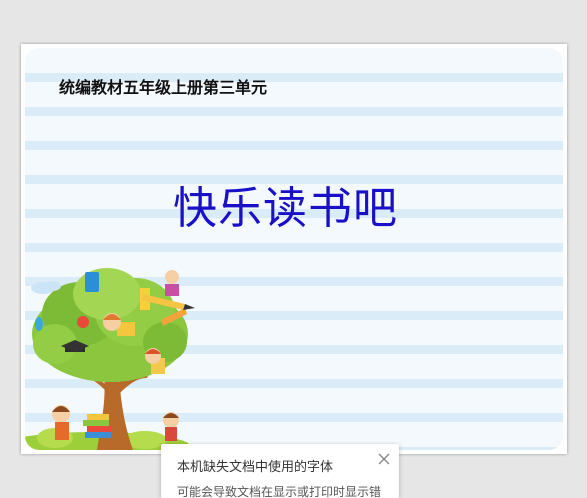 The width and height of the screenshot is (587, 498). I want to click on missing-font-notice: 本机缺失文档中使用的字体 可能会导致文档在显示或打印时显示错, so click(280, 471).